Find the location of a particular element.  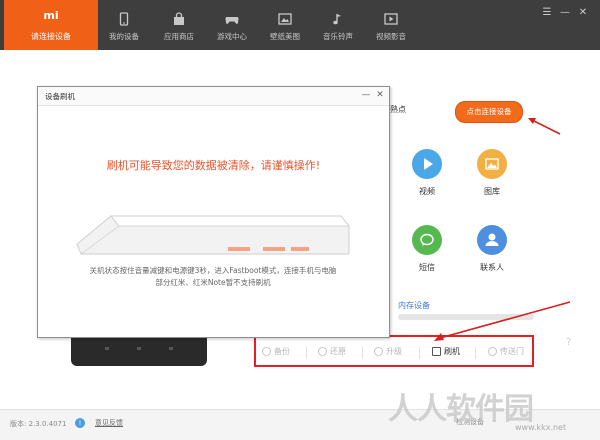

watermark-text: 人人软件园 is located at coordinates (461, 409).